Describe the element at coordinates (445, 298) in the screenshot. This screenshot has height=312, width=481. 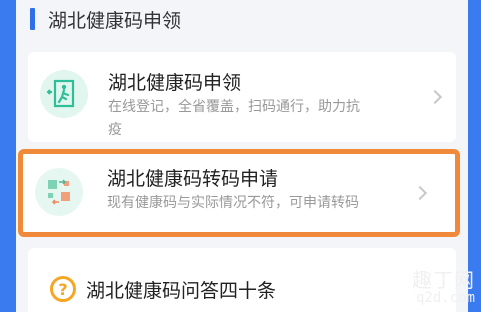
I see `watermark-url: q2d.com` at that location.